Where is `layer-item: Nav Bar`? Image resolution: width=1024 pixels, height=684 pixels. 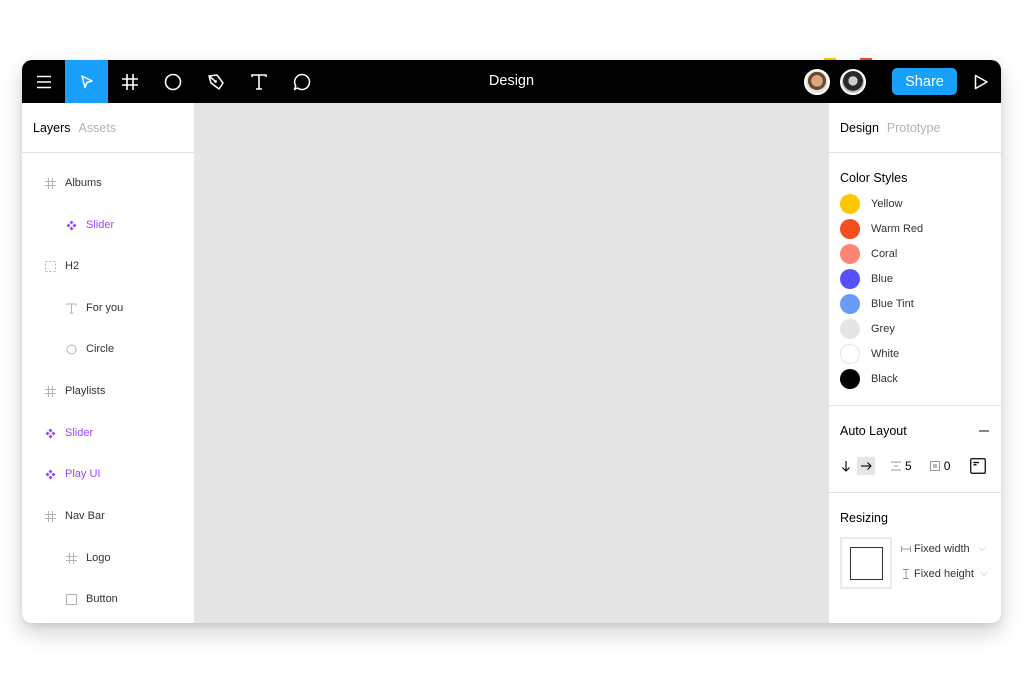 layer-item: Nav Bar is located at coordinates (74, 516).